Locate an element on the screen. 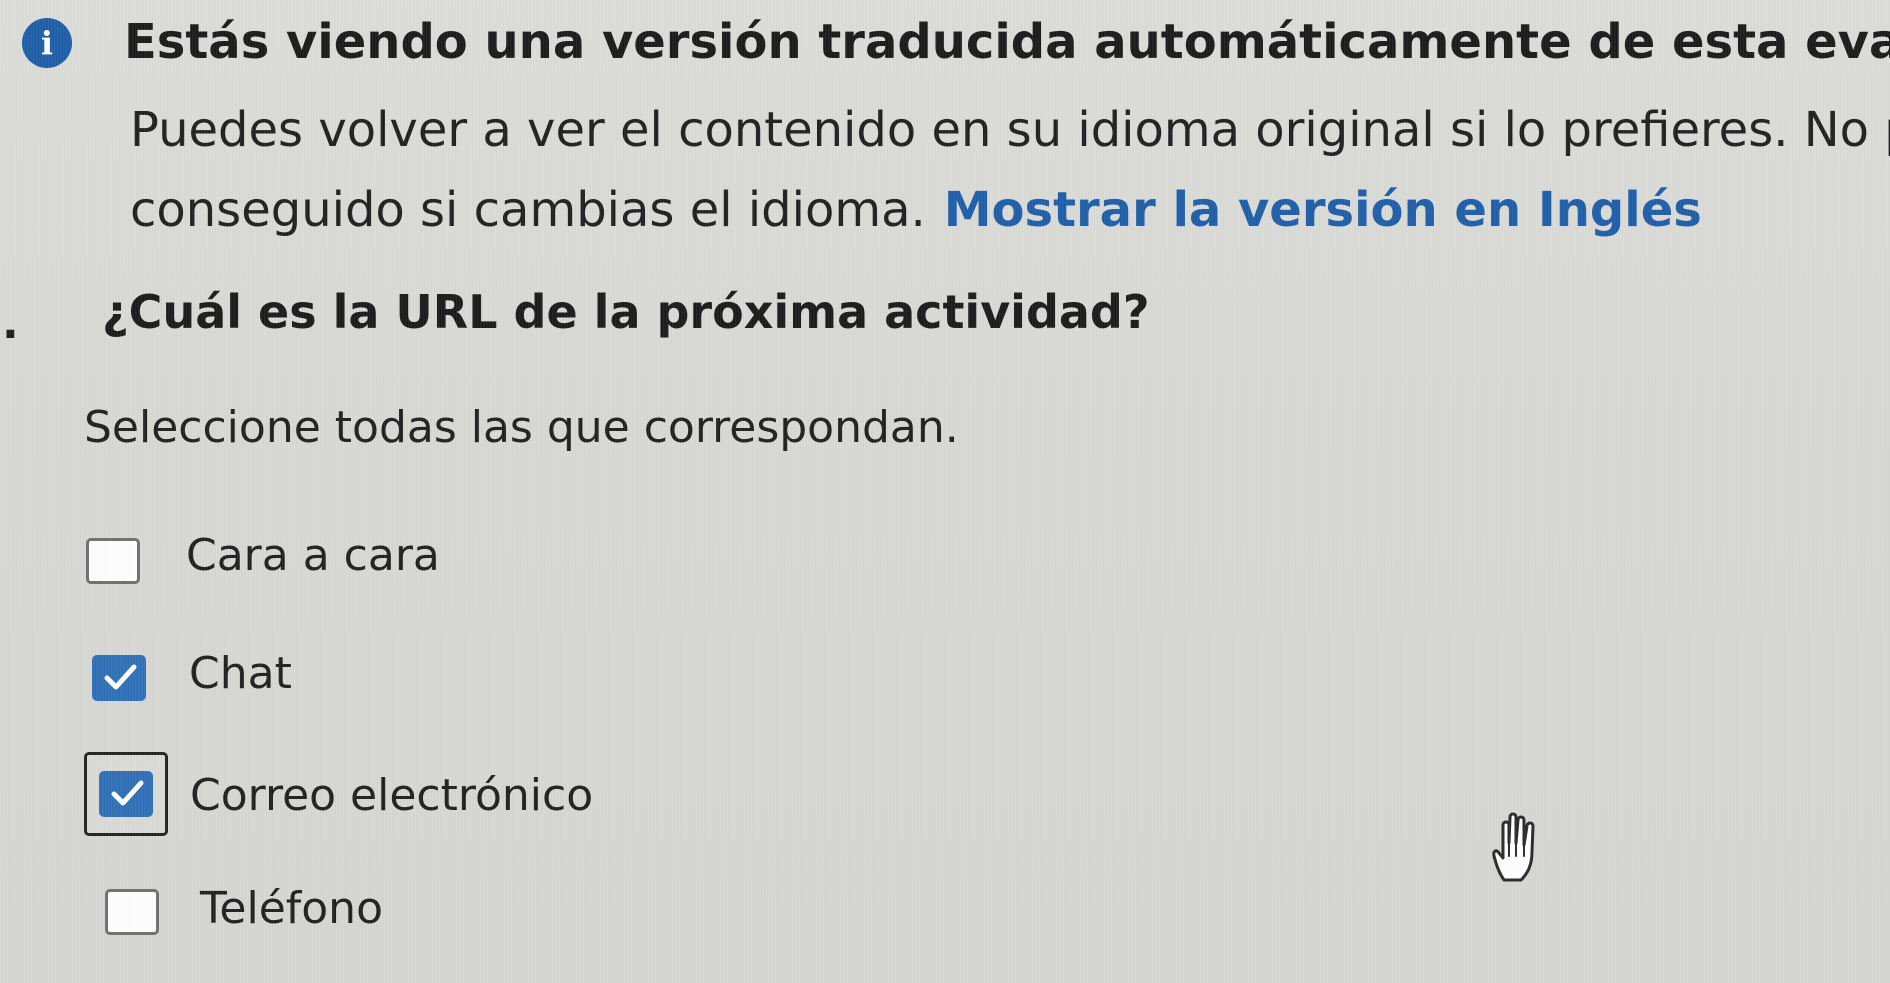  info-icon: i is located at coordinates (47, 43).